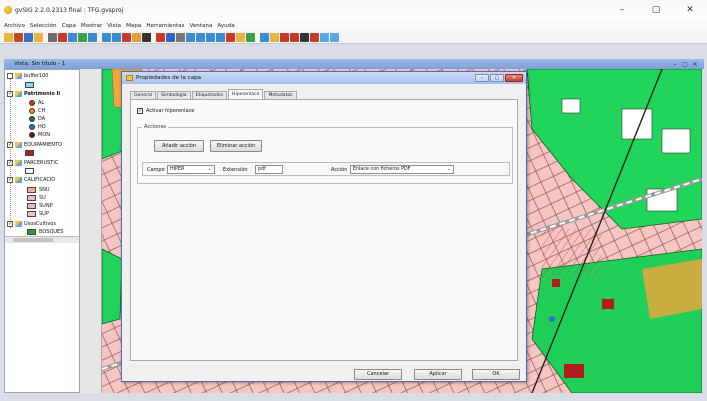  I want to click on activate-hyperlink-checkbox: ✓, so click(140, 111).